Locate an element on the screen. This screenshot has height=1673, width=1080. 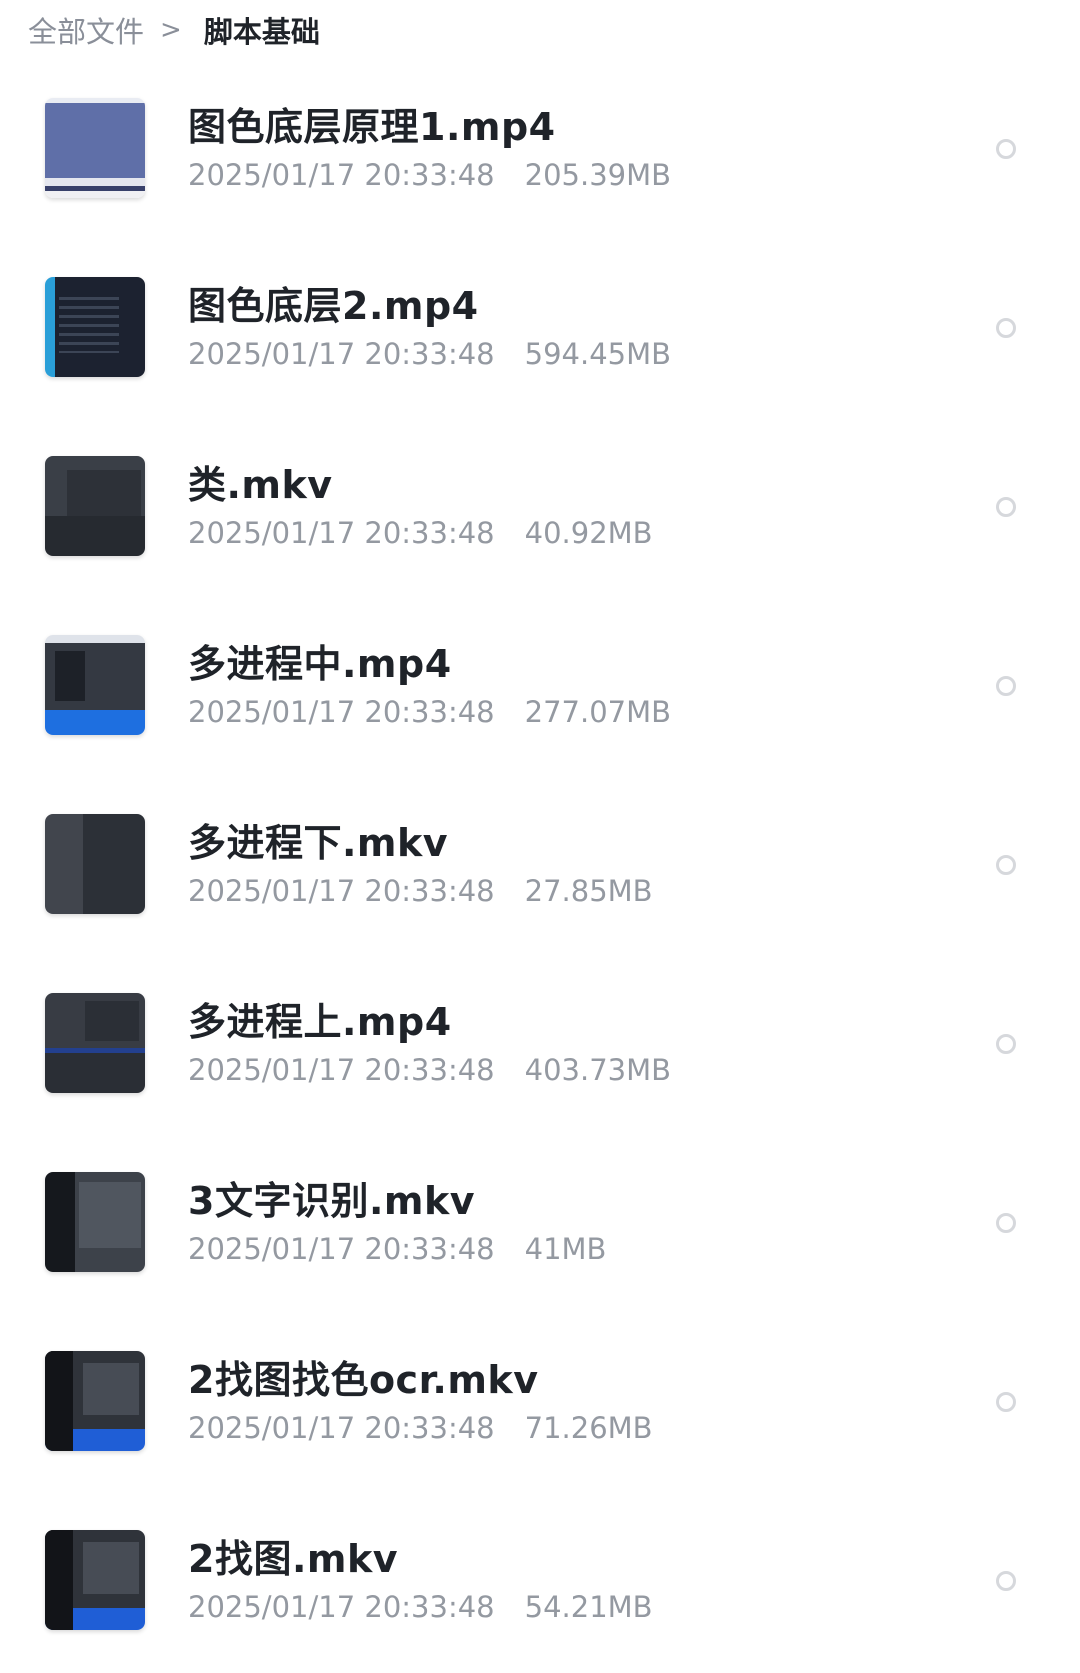
file-name: 类.mkv is located at coordinates (260, 485).